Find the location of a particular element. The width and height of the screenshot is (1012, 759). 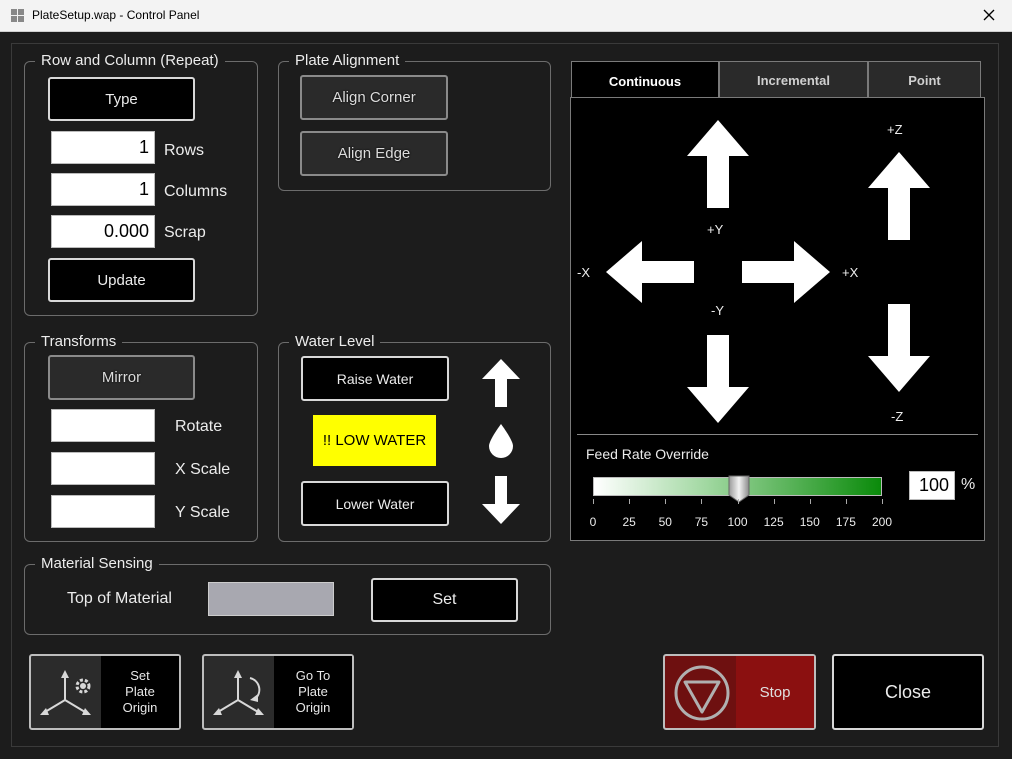

group-label: Transforms is located at coordinates (79, 342).